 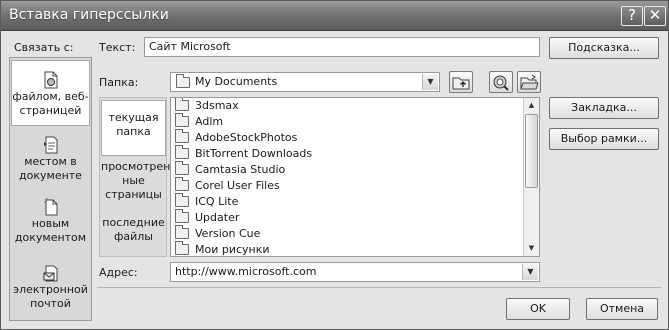 I want to click on link-to-web-page: файлом, веб- страницей, so click(x=50, y=93).